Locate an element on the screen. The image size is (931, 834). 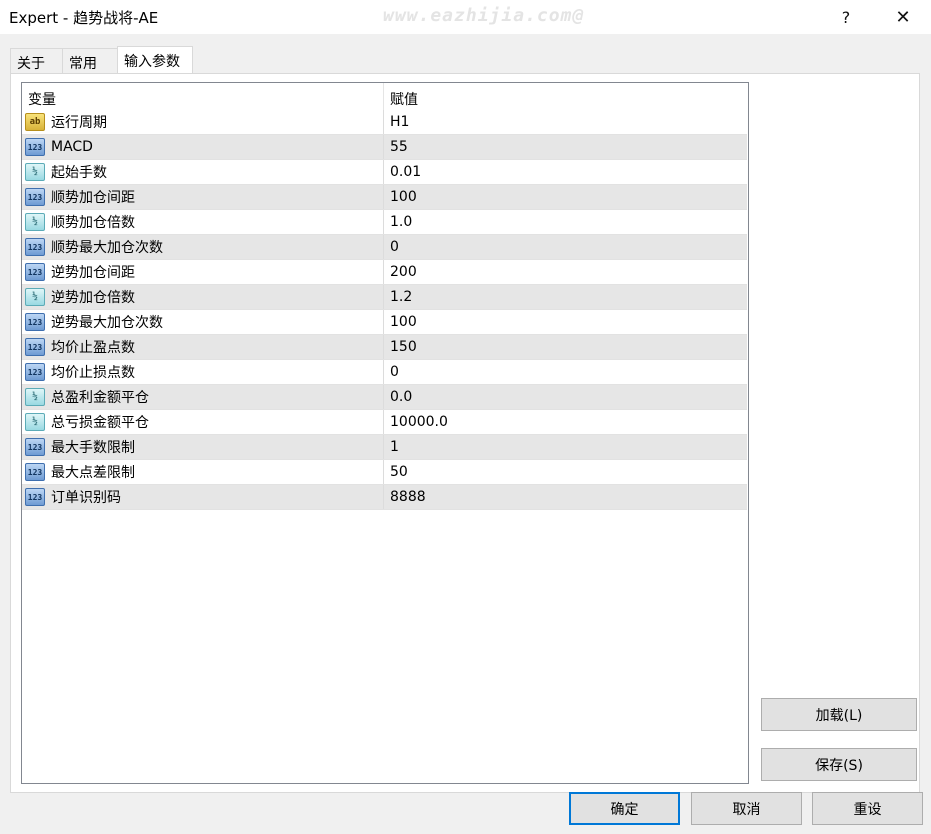
table-row: ½ 总盈利金额平仓 0.0 is located at coordinates (384, 397).